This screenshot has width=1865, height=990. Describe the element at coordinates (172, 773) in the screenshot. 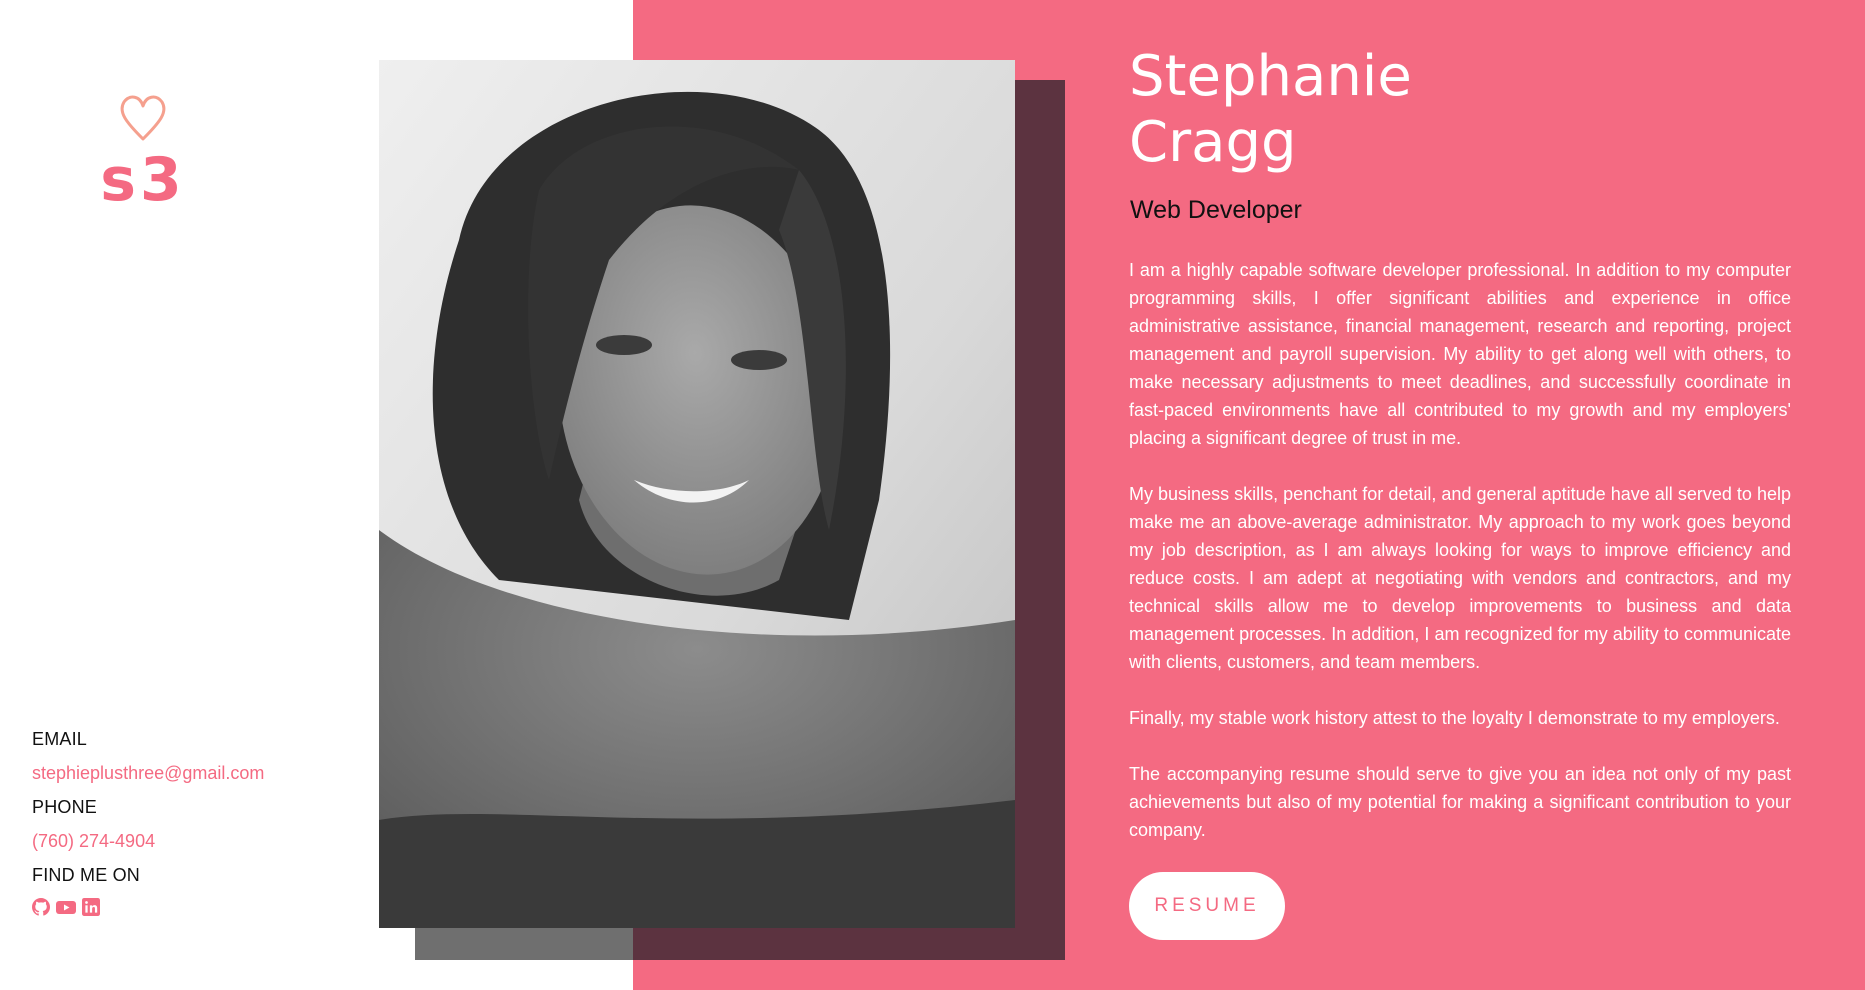

I see `email-link: stephieplusthree@gmail.com` at that location.